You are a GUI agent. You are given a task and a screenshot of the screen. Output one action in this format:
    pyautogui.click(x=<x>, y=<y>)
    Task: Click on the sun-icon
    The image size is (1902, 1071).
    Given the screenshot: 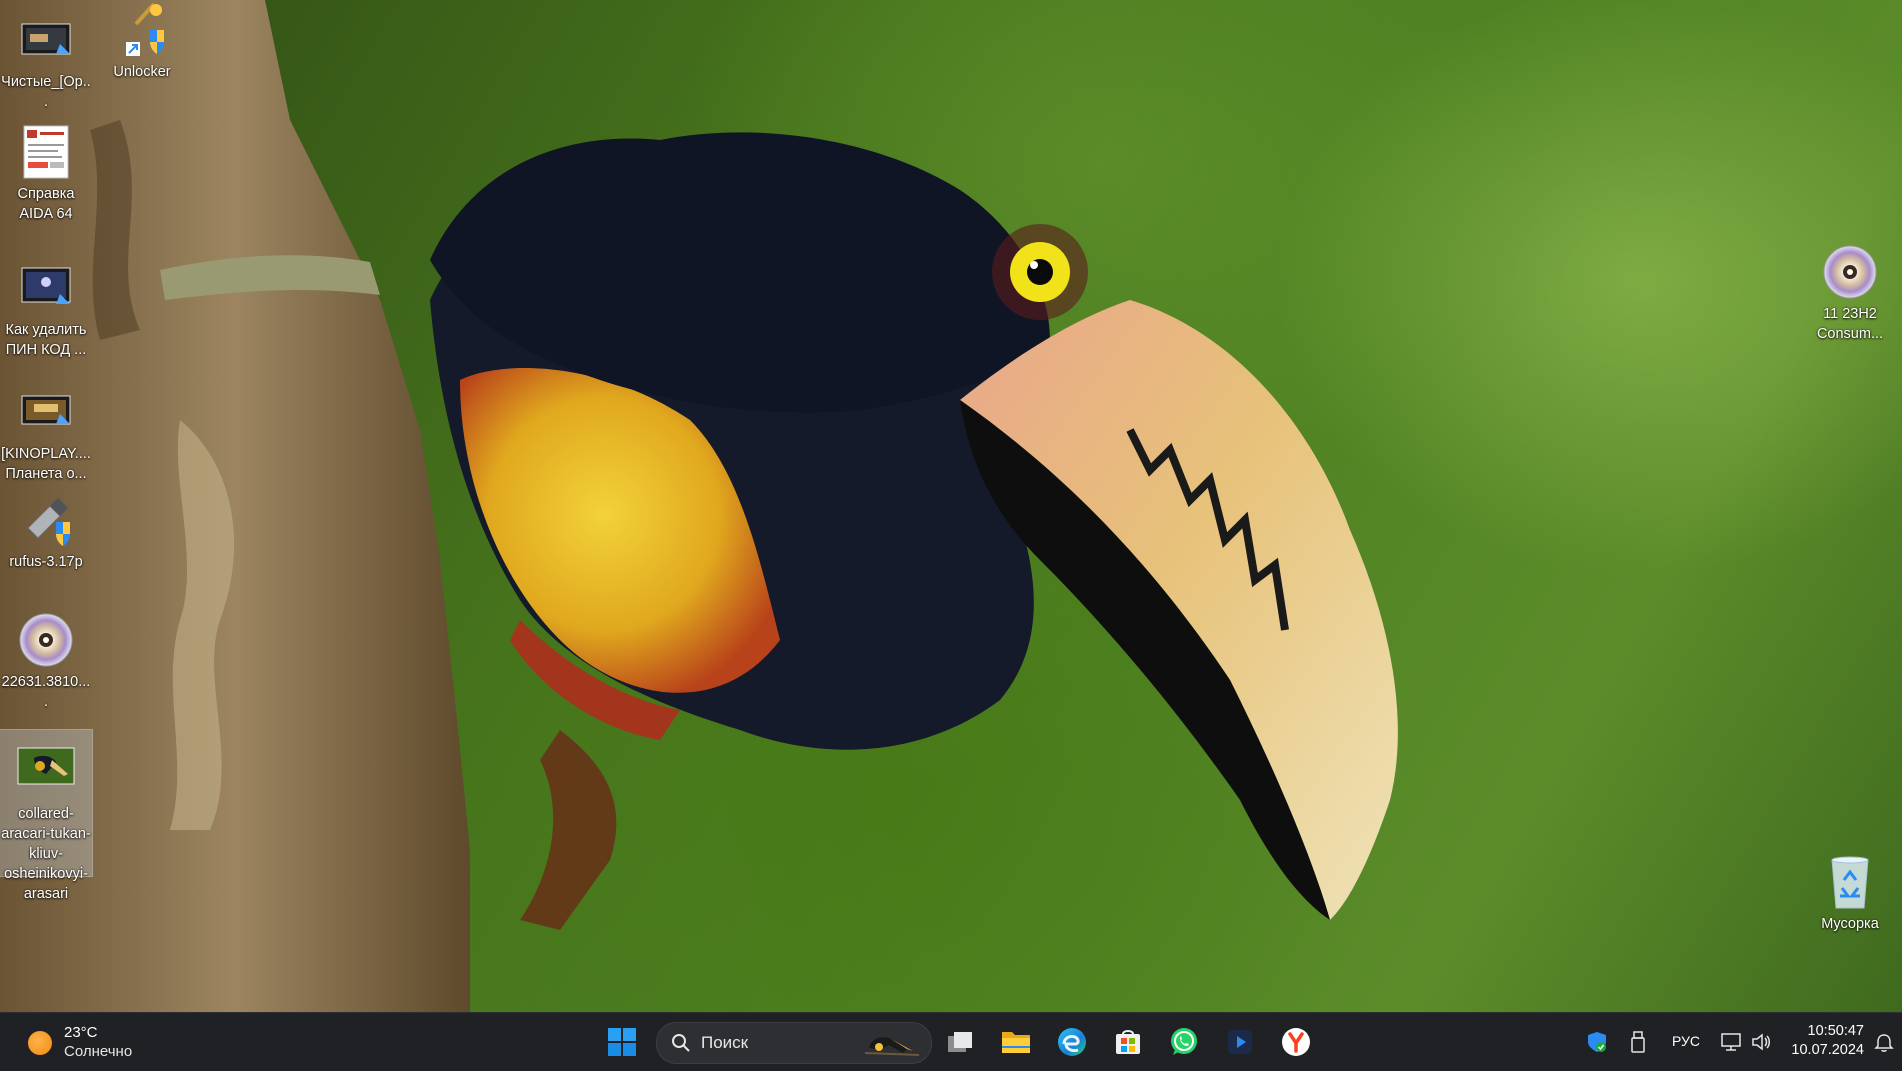 What is the action you would take?
    pyautogui.click(x=40, y=1043)
    